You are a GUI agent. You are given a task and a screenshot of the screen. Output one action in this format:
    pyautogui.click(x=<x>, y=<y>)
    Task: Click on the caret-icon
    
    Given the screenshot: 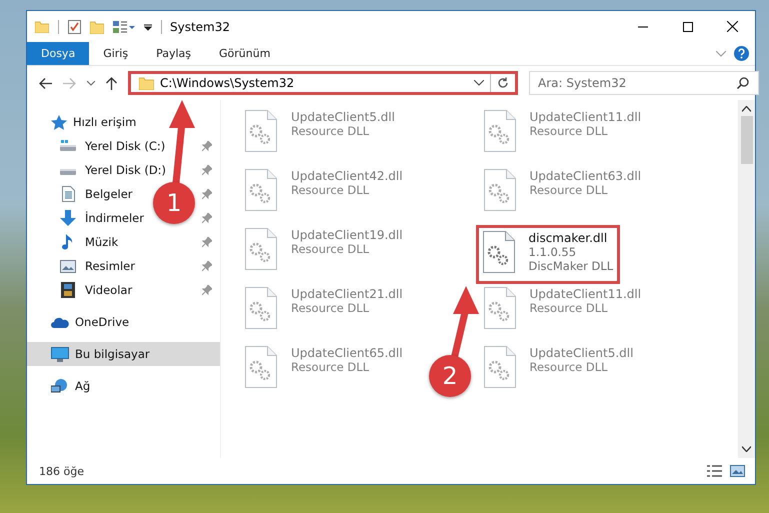 What is the action you would take?
    pyautogui.click(x=148, y=26)
    